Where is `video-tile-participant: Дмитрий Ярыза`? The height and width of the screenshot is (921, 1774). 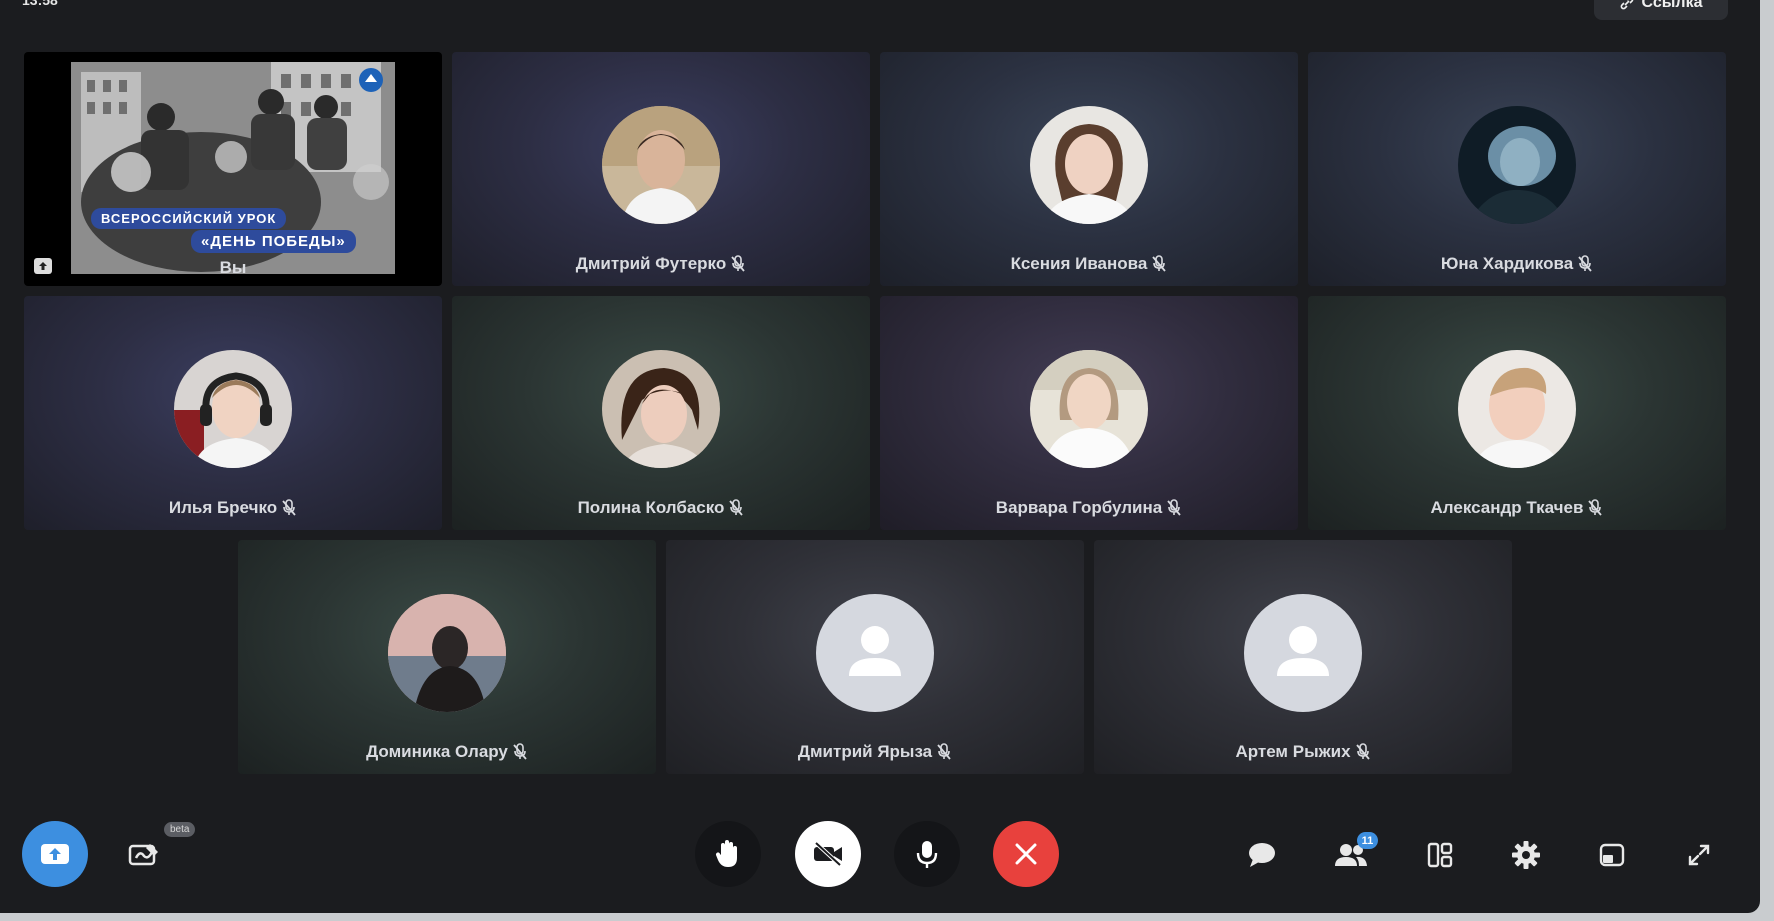 video-tile-participant: Дмитрий Ярыза is located at coordinates (875, 657).